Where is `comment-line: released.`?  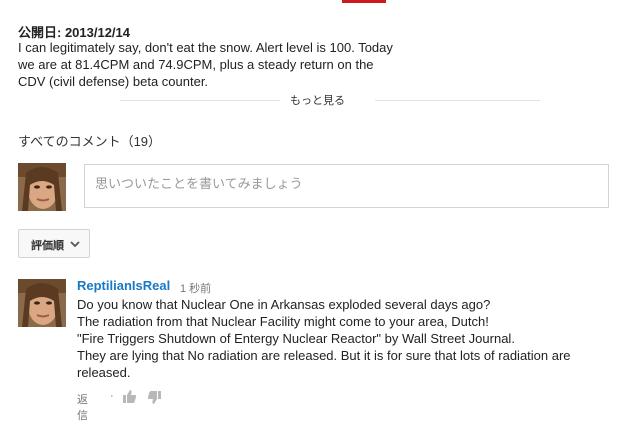 comment-line: released. is located at coordinates (104, 372).